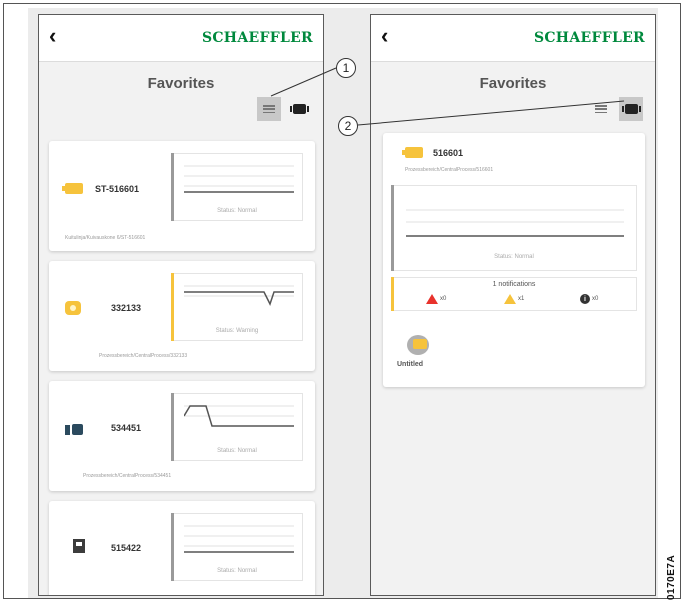 The width and height of the screenshot is (686, 604). Describe the element at coordinates (447, 96) in the screenshot. I see `callout-leaders` at that location.